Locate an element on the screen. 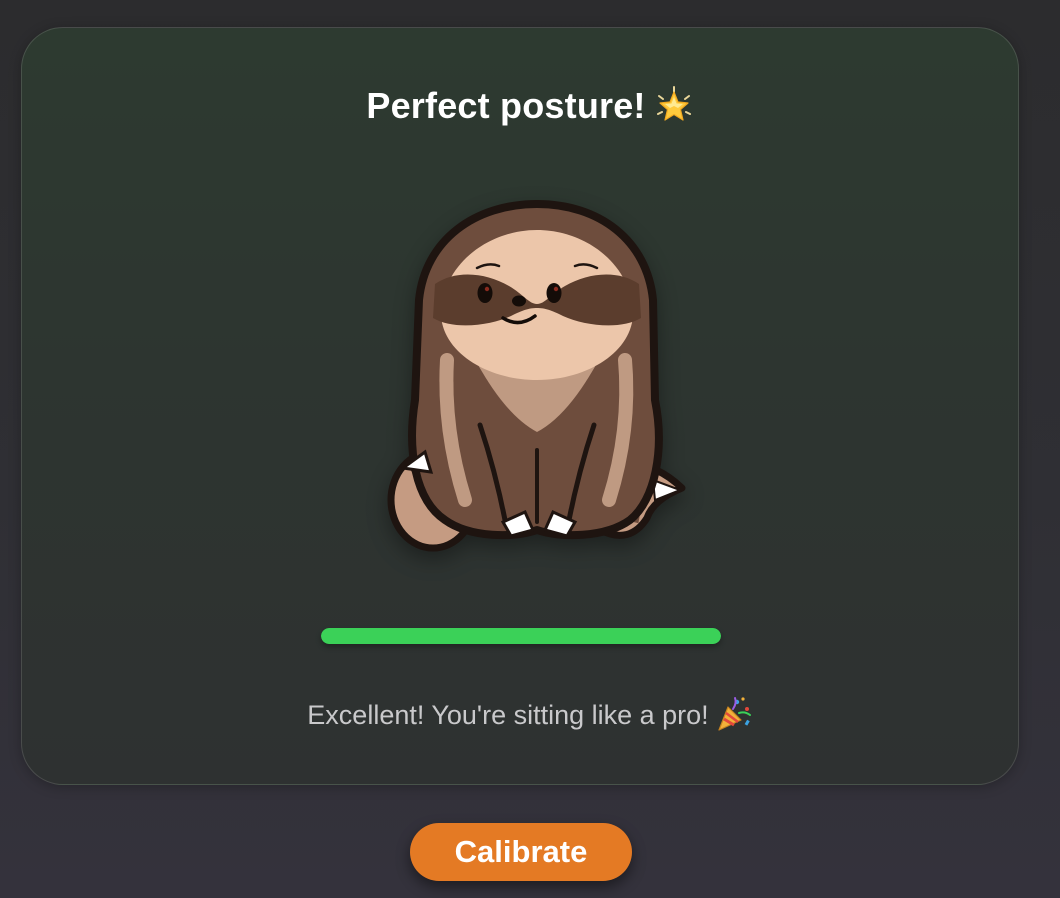 The image size is (1060, 898). posture-headline: Perfect posture! is located at coordinates (530, 106).